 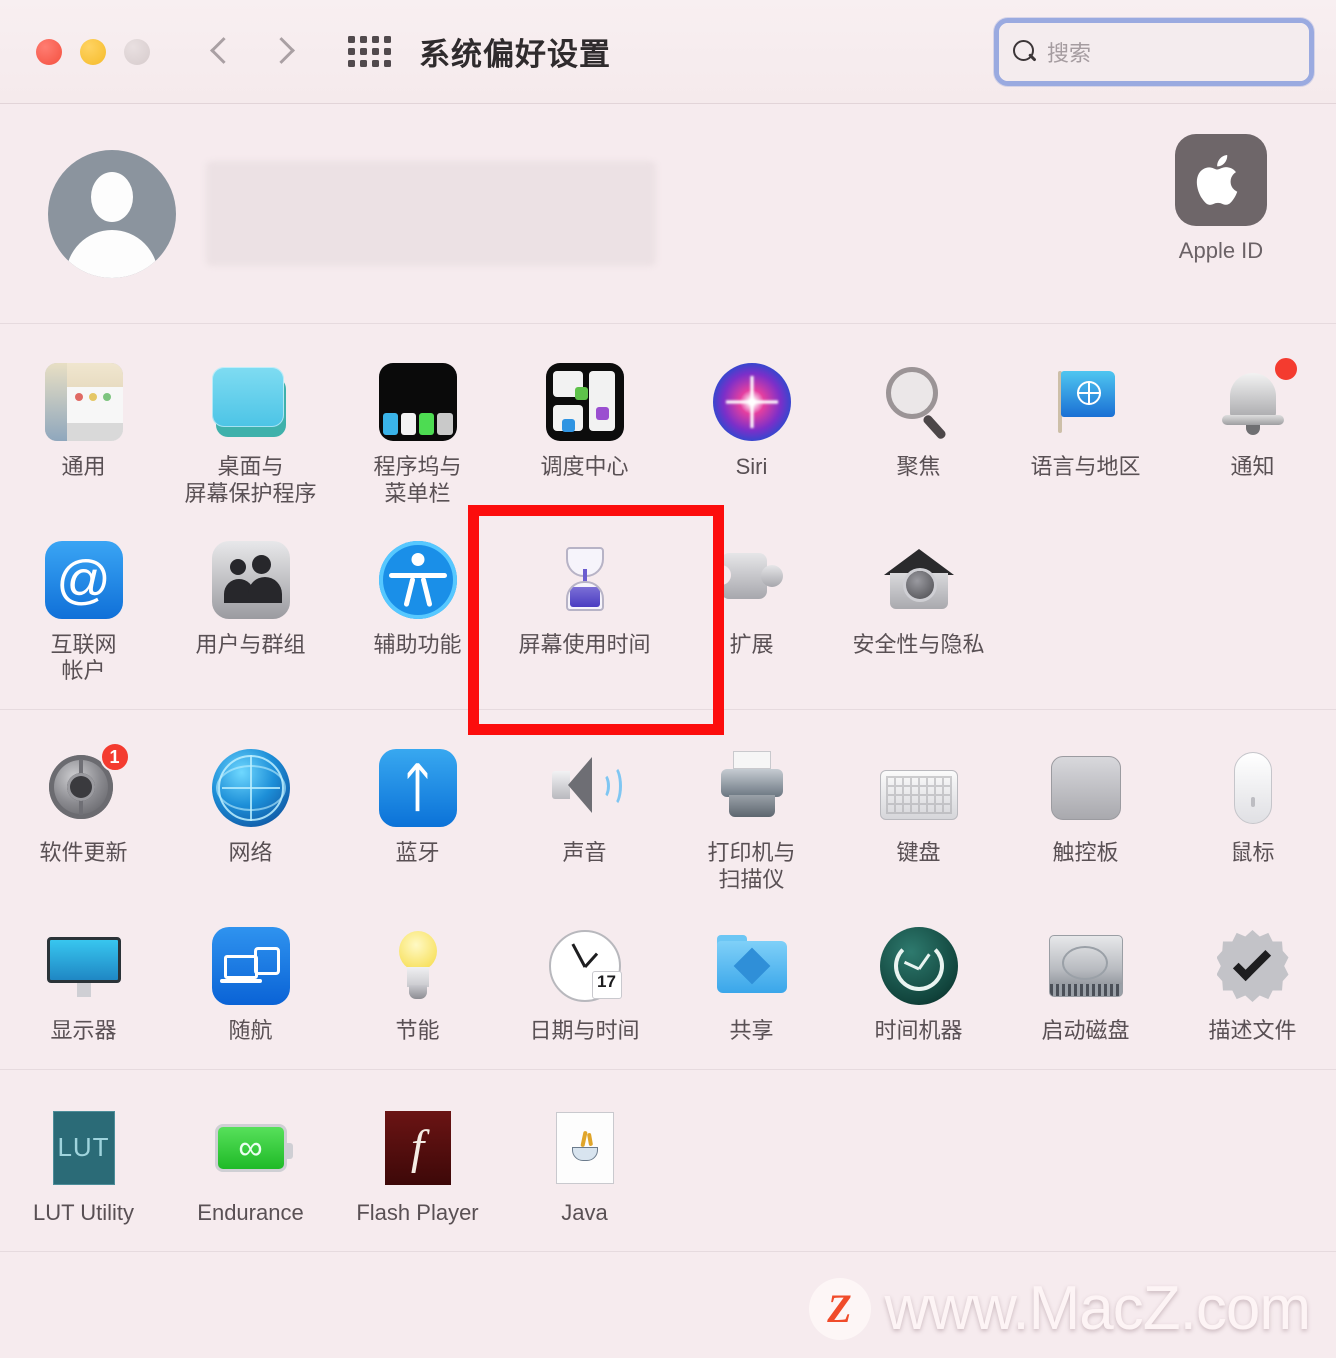 What do you see at coordinates (83, 436) in the screenshot?
I see `pref-general: 通用` at bounding box center [83, 436].